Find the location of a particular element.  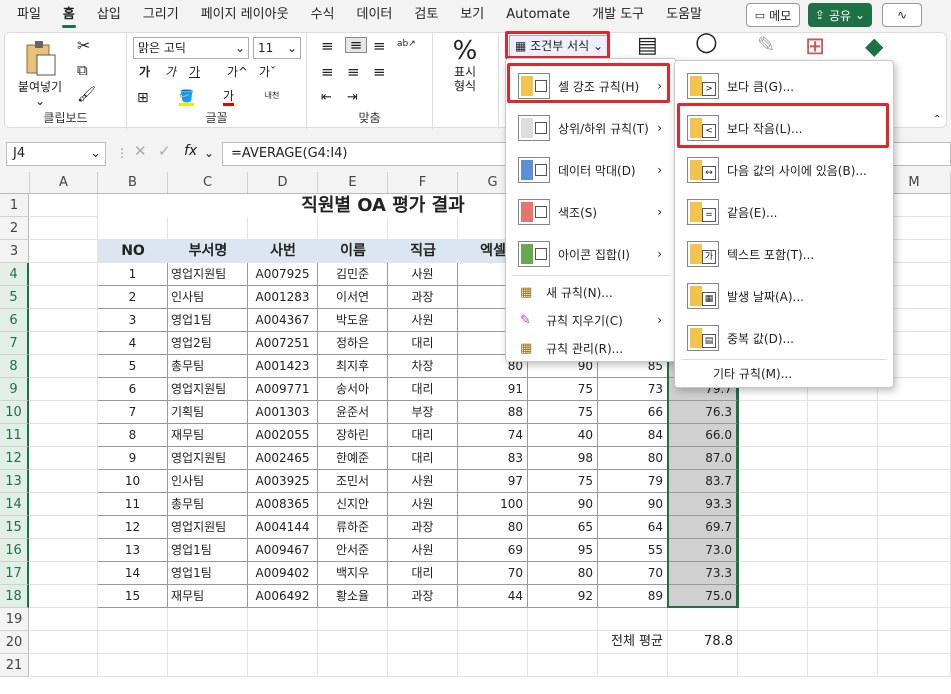

table-cell: A002465 is located at coordinates (283, 458).